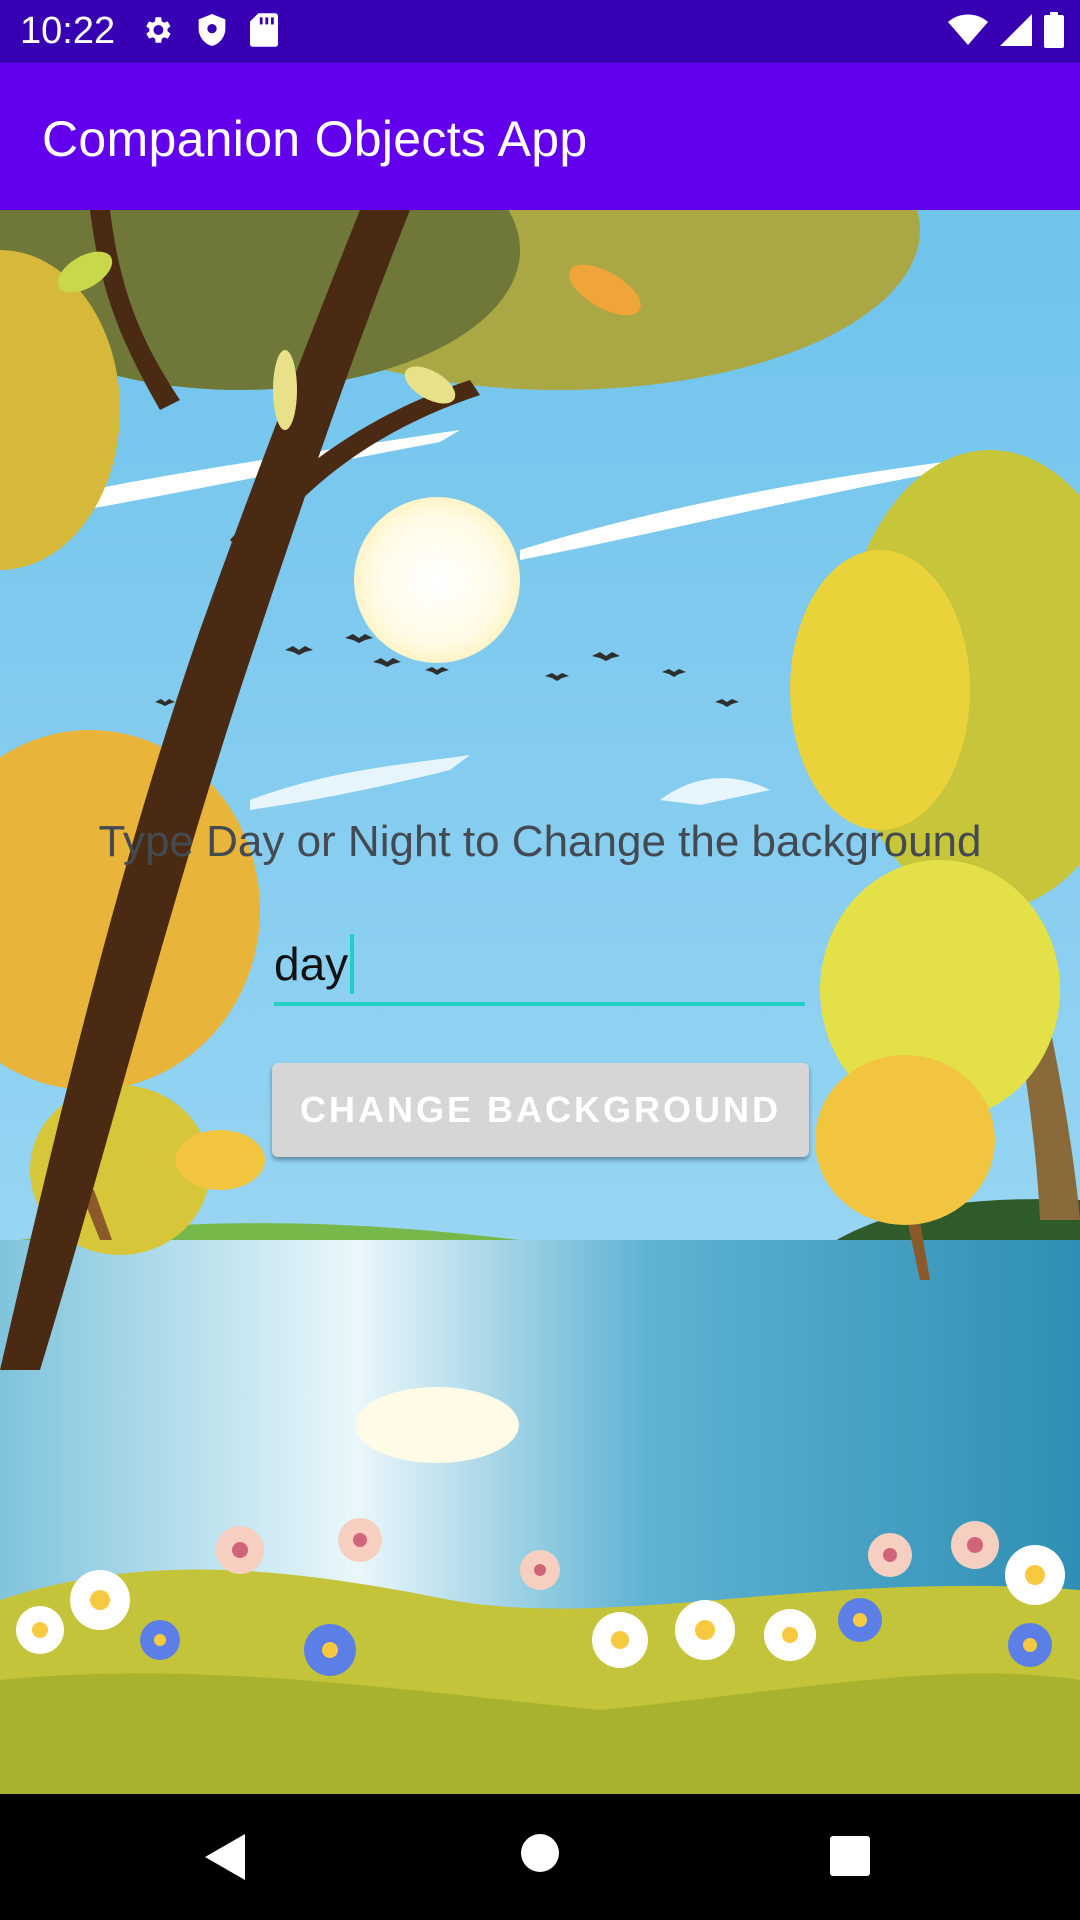 This screenshot has height=1920, width=1080. What do you see at coordinates (157, 32) in the screenshot?
I see `settings-icon` at bounding box center [157, 32].